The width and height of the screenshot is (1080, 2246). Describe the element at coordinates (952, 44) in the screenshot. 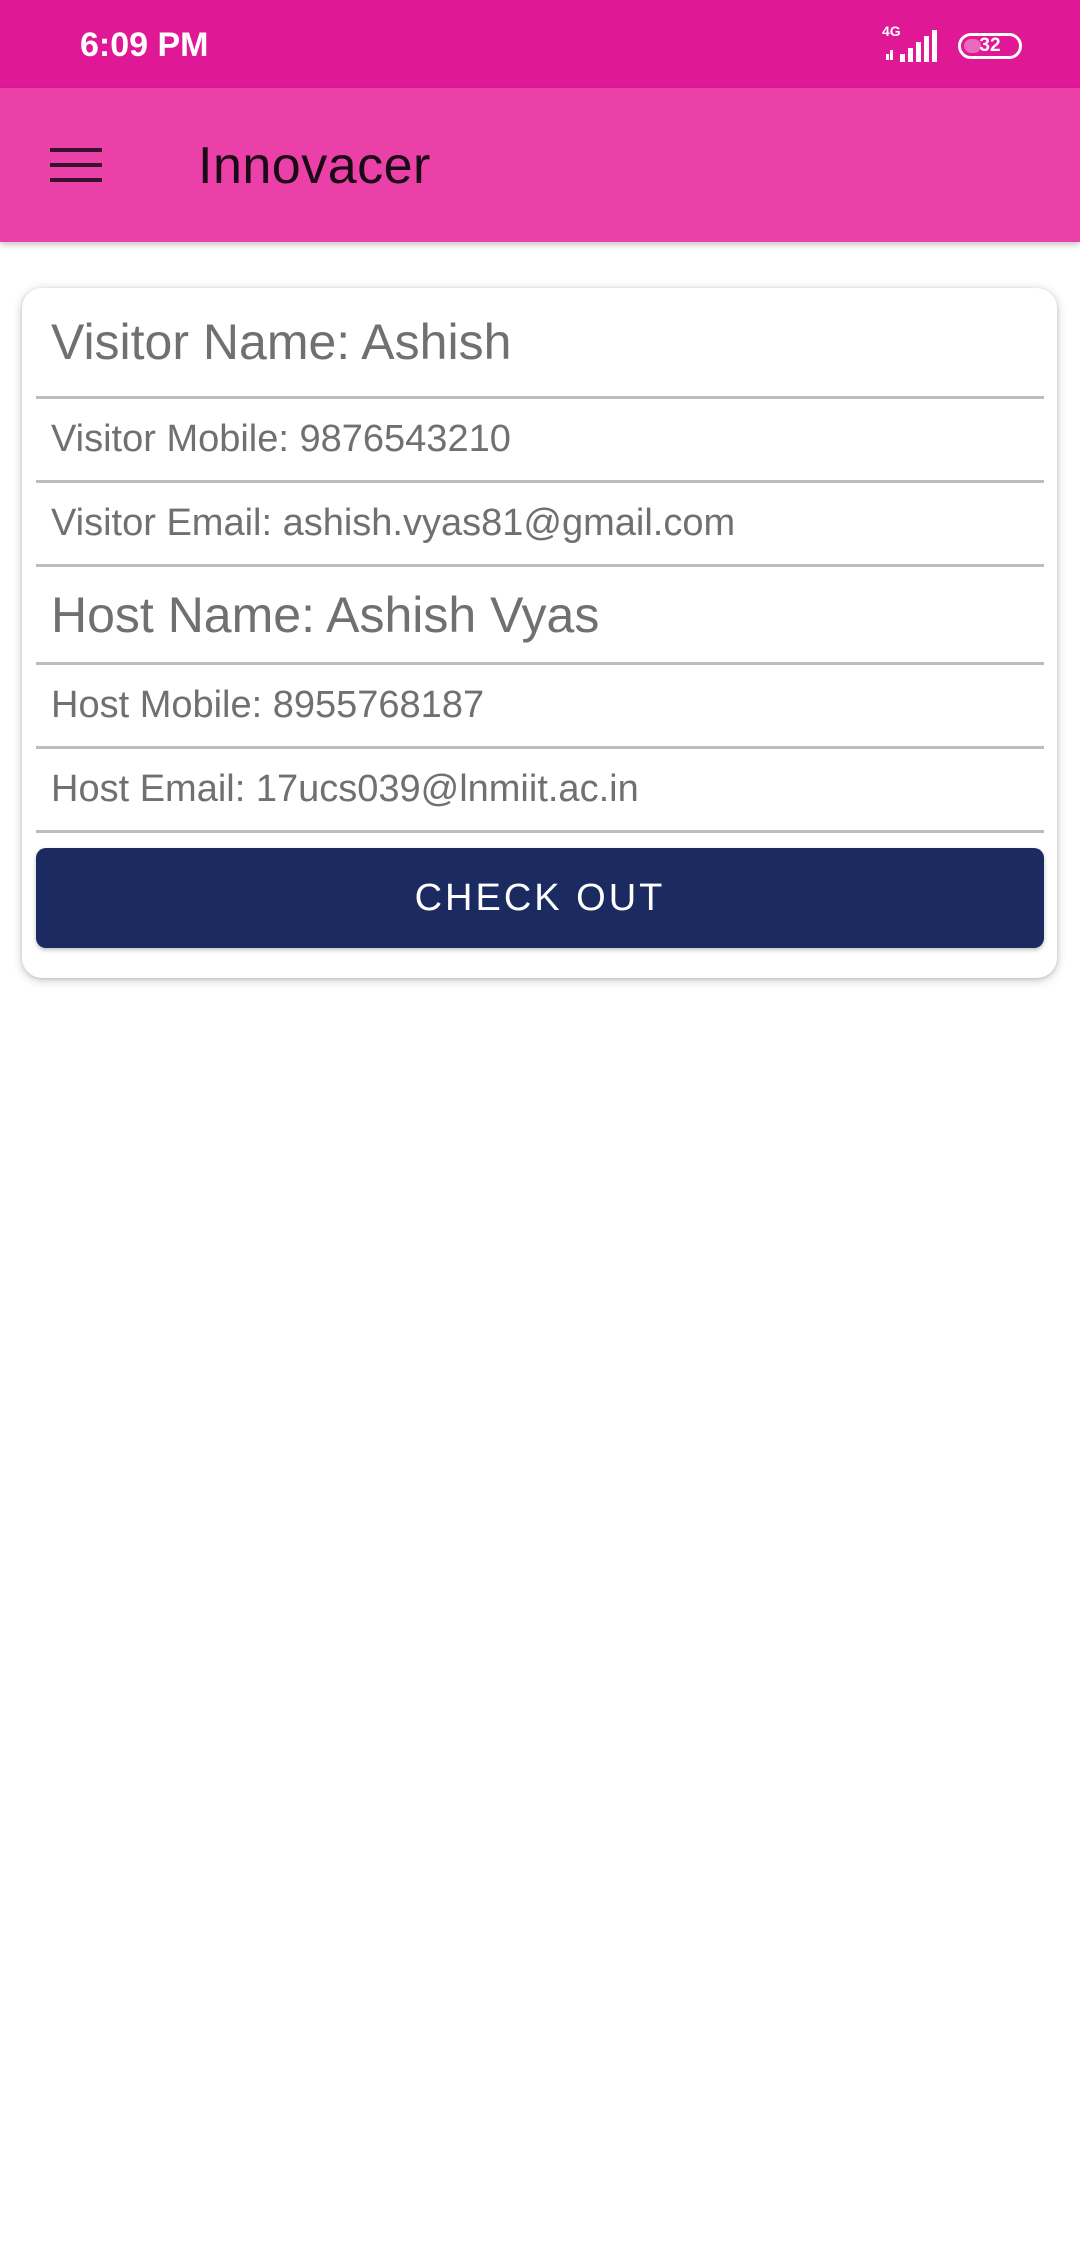

I see `status-icons: 4G 32` at that location.